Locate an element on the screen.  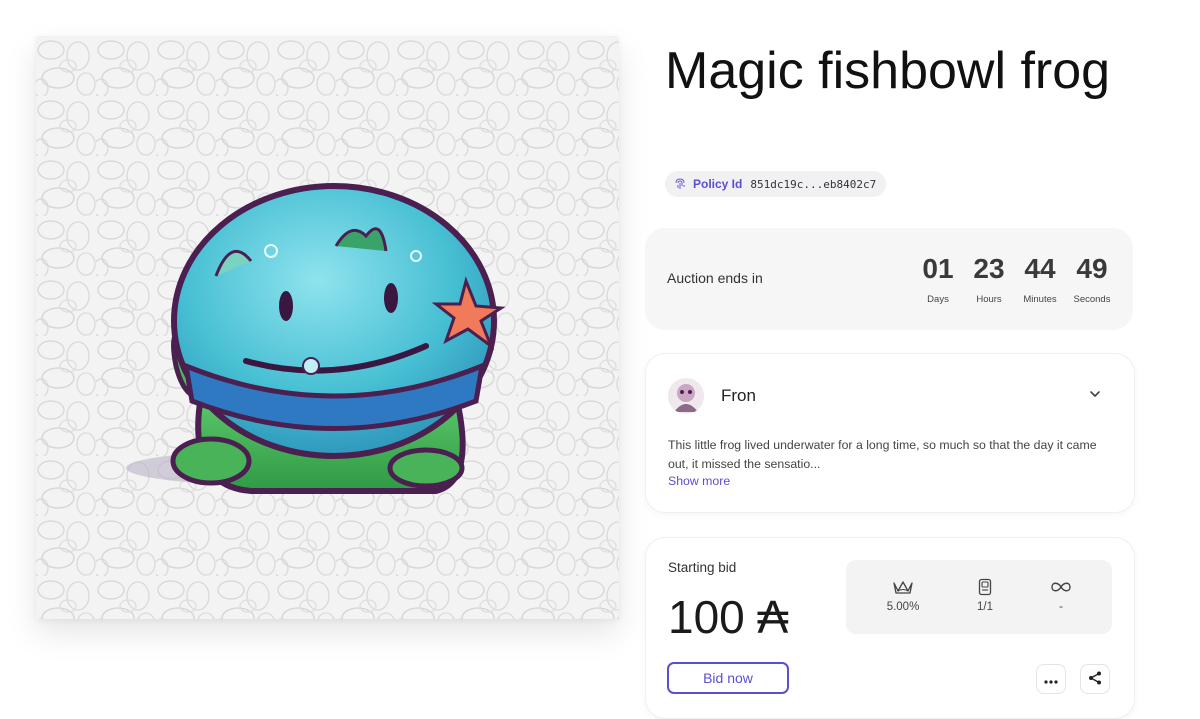
auction-label: Auction ends in is located at coordinates (715, 278).